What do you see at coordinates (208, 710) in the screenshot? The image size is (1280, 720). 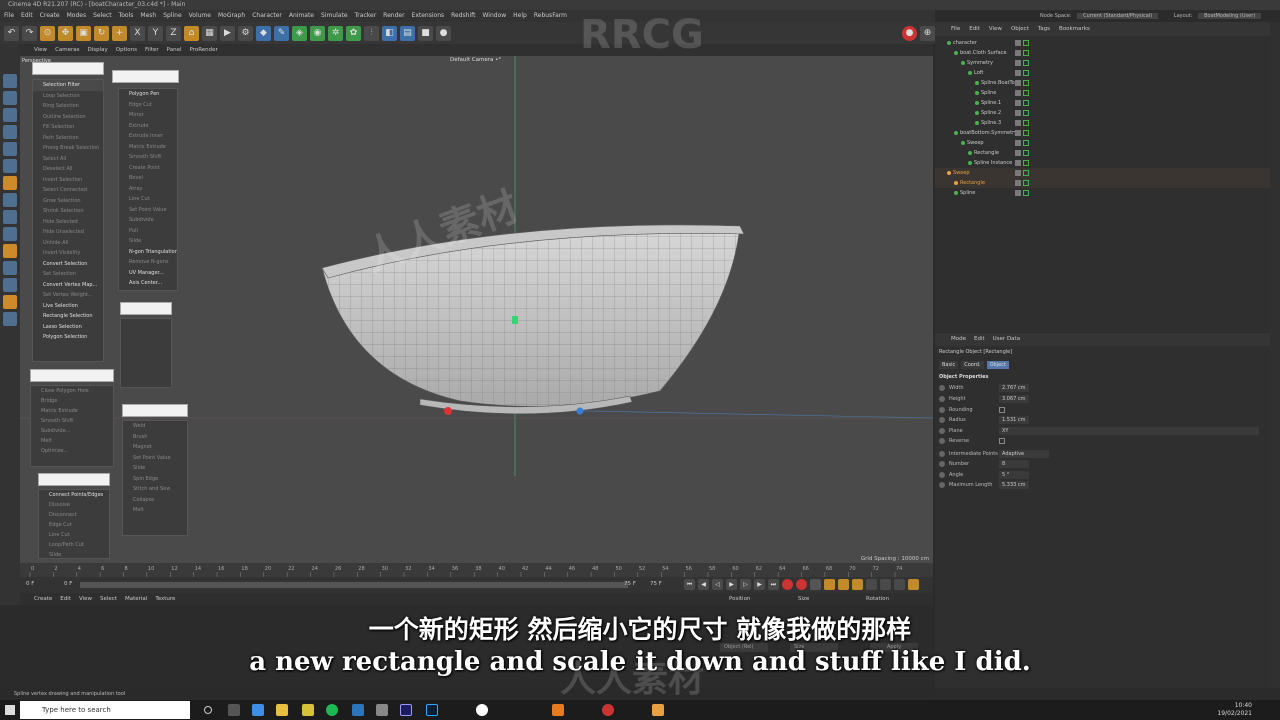 I see `cortana-icon` at bounding box center [208, 710].